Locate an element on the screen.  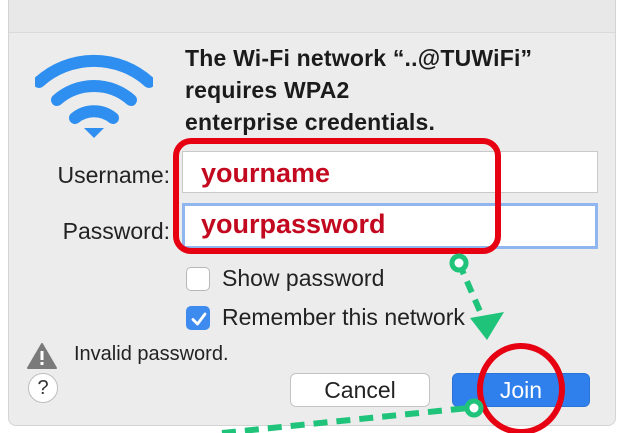
warning-icon is located at coordinates (42, 356).